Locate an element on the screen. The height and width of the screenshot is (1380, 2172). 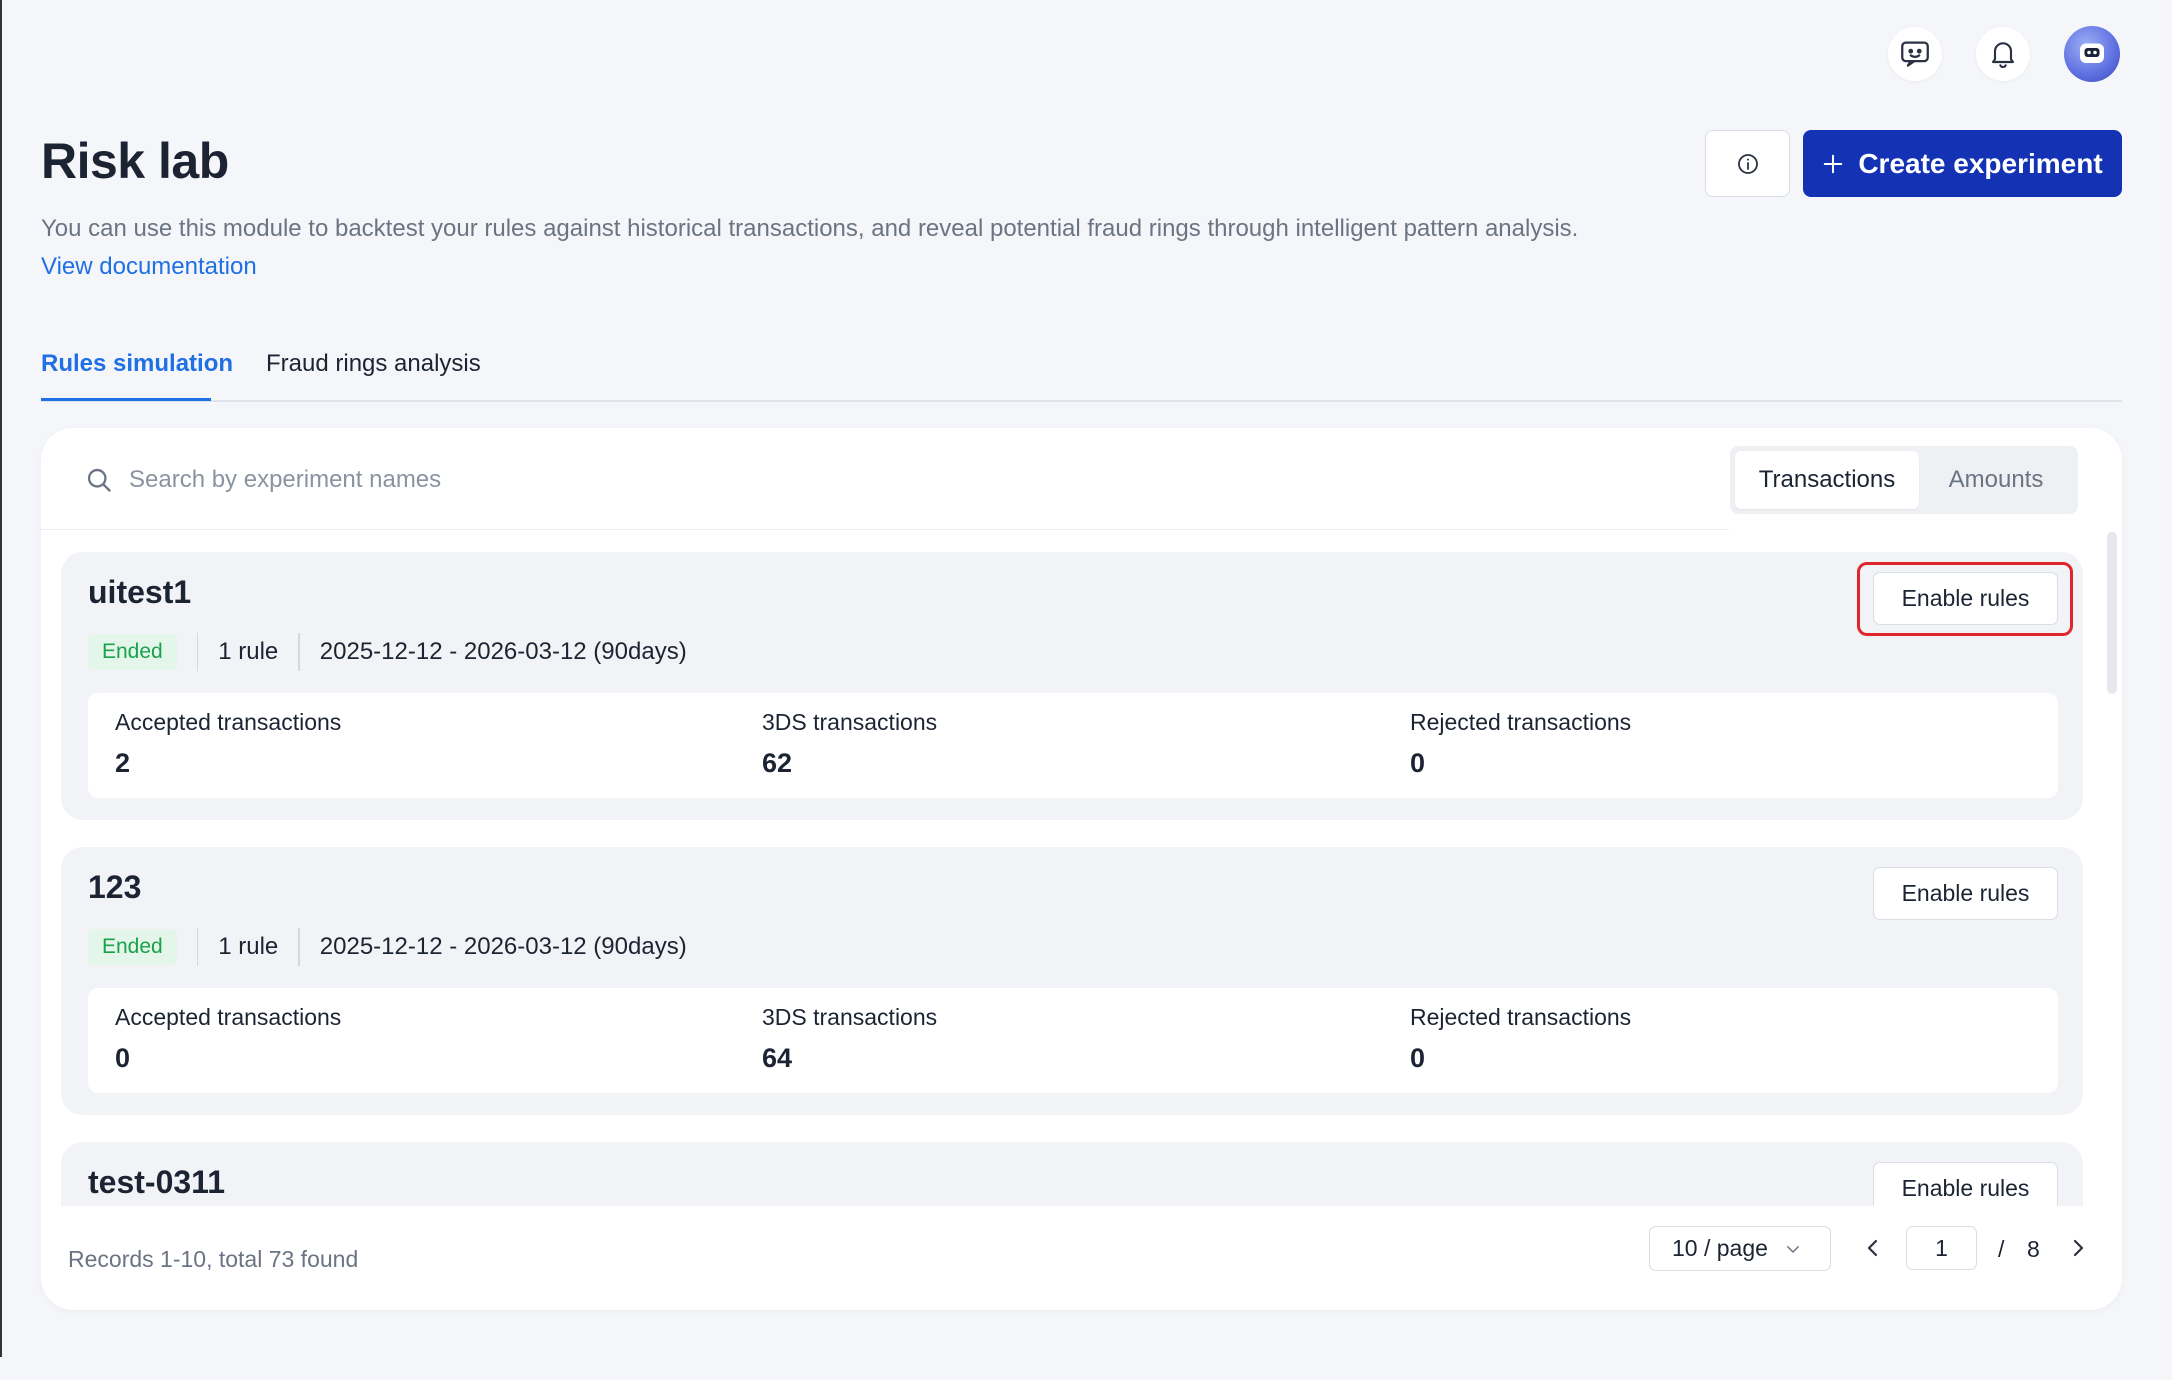
avatar is located at coordinates (2092, 54).